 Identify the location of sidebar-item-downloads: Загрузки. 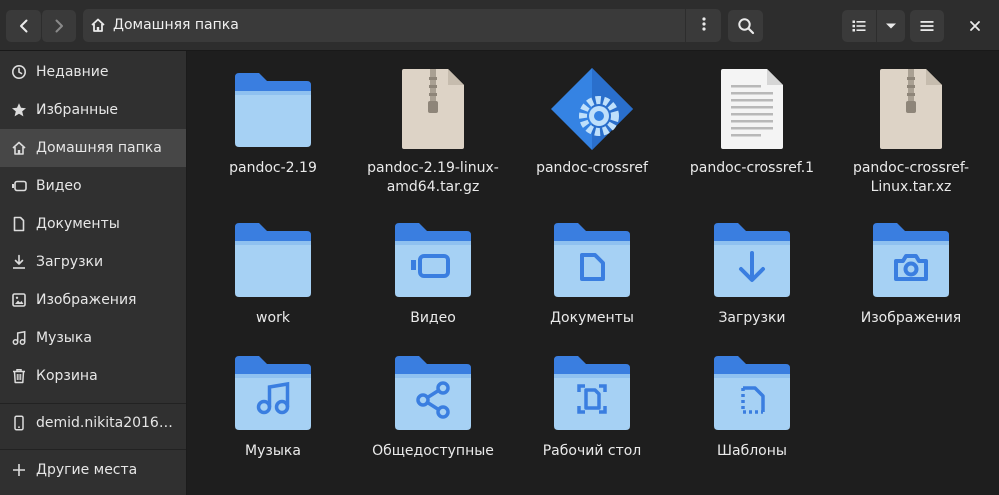
(93, 262).